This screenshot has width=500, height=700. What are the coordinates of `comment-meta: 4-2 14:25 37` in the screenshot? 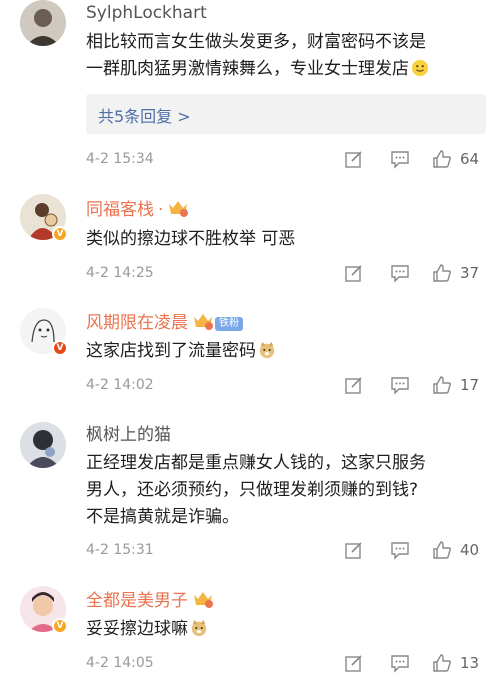 It's located at (286, 273).